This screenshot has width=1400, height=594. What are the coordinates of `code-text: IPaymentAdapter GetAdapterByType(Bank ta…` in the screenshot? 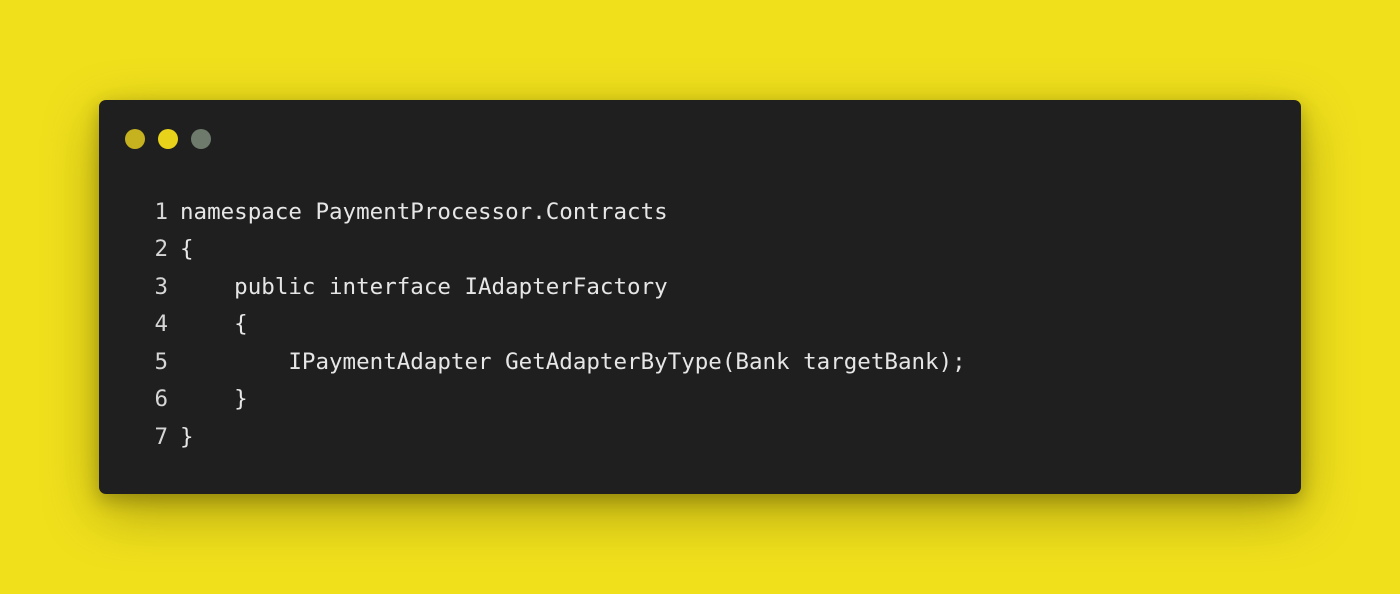 It's located at (573, 361).